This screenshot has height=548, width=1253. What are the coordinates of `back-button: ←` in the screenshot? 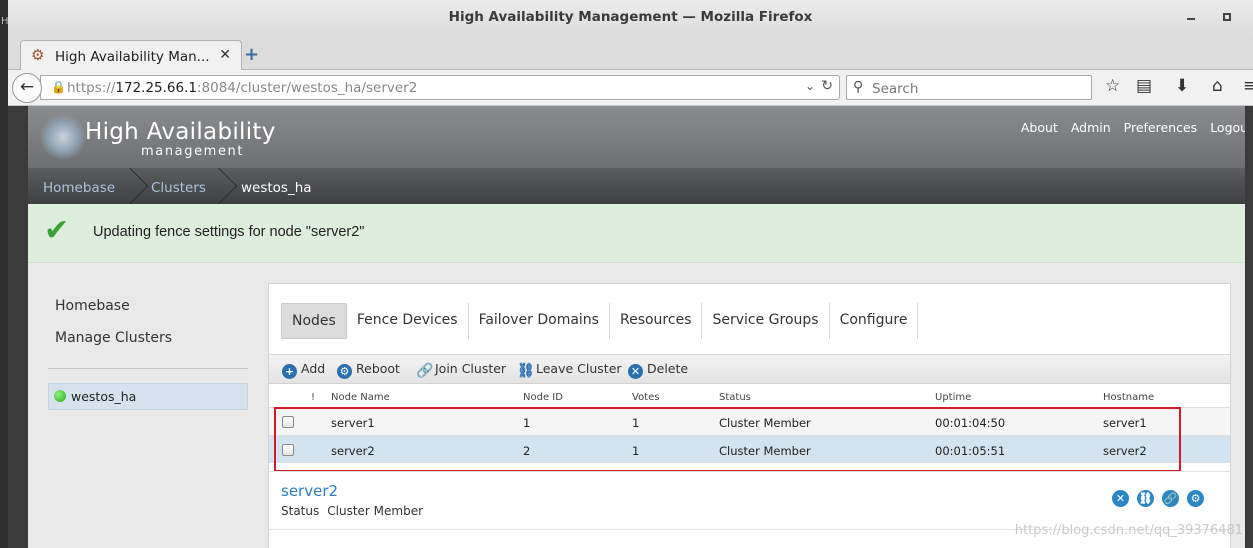 It's located at (27, 88).